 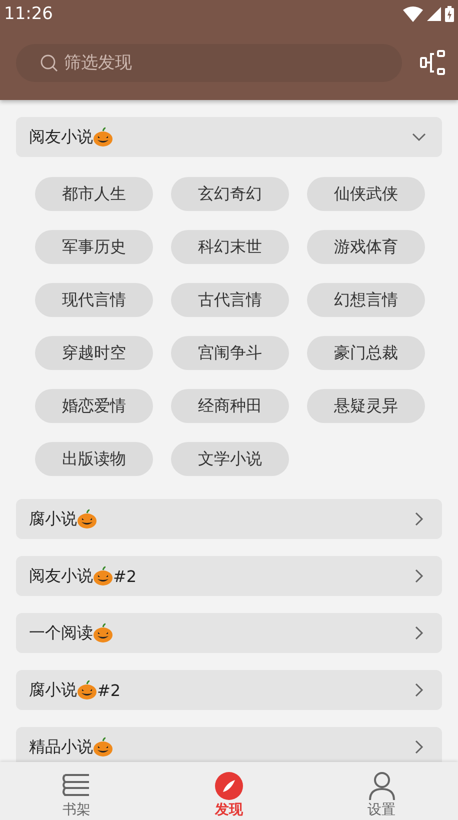 What do you see at coordinates (94, 353) in the screenshot?
I see `category-tag: 穿越时空` at bounding box center [94, 353].